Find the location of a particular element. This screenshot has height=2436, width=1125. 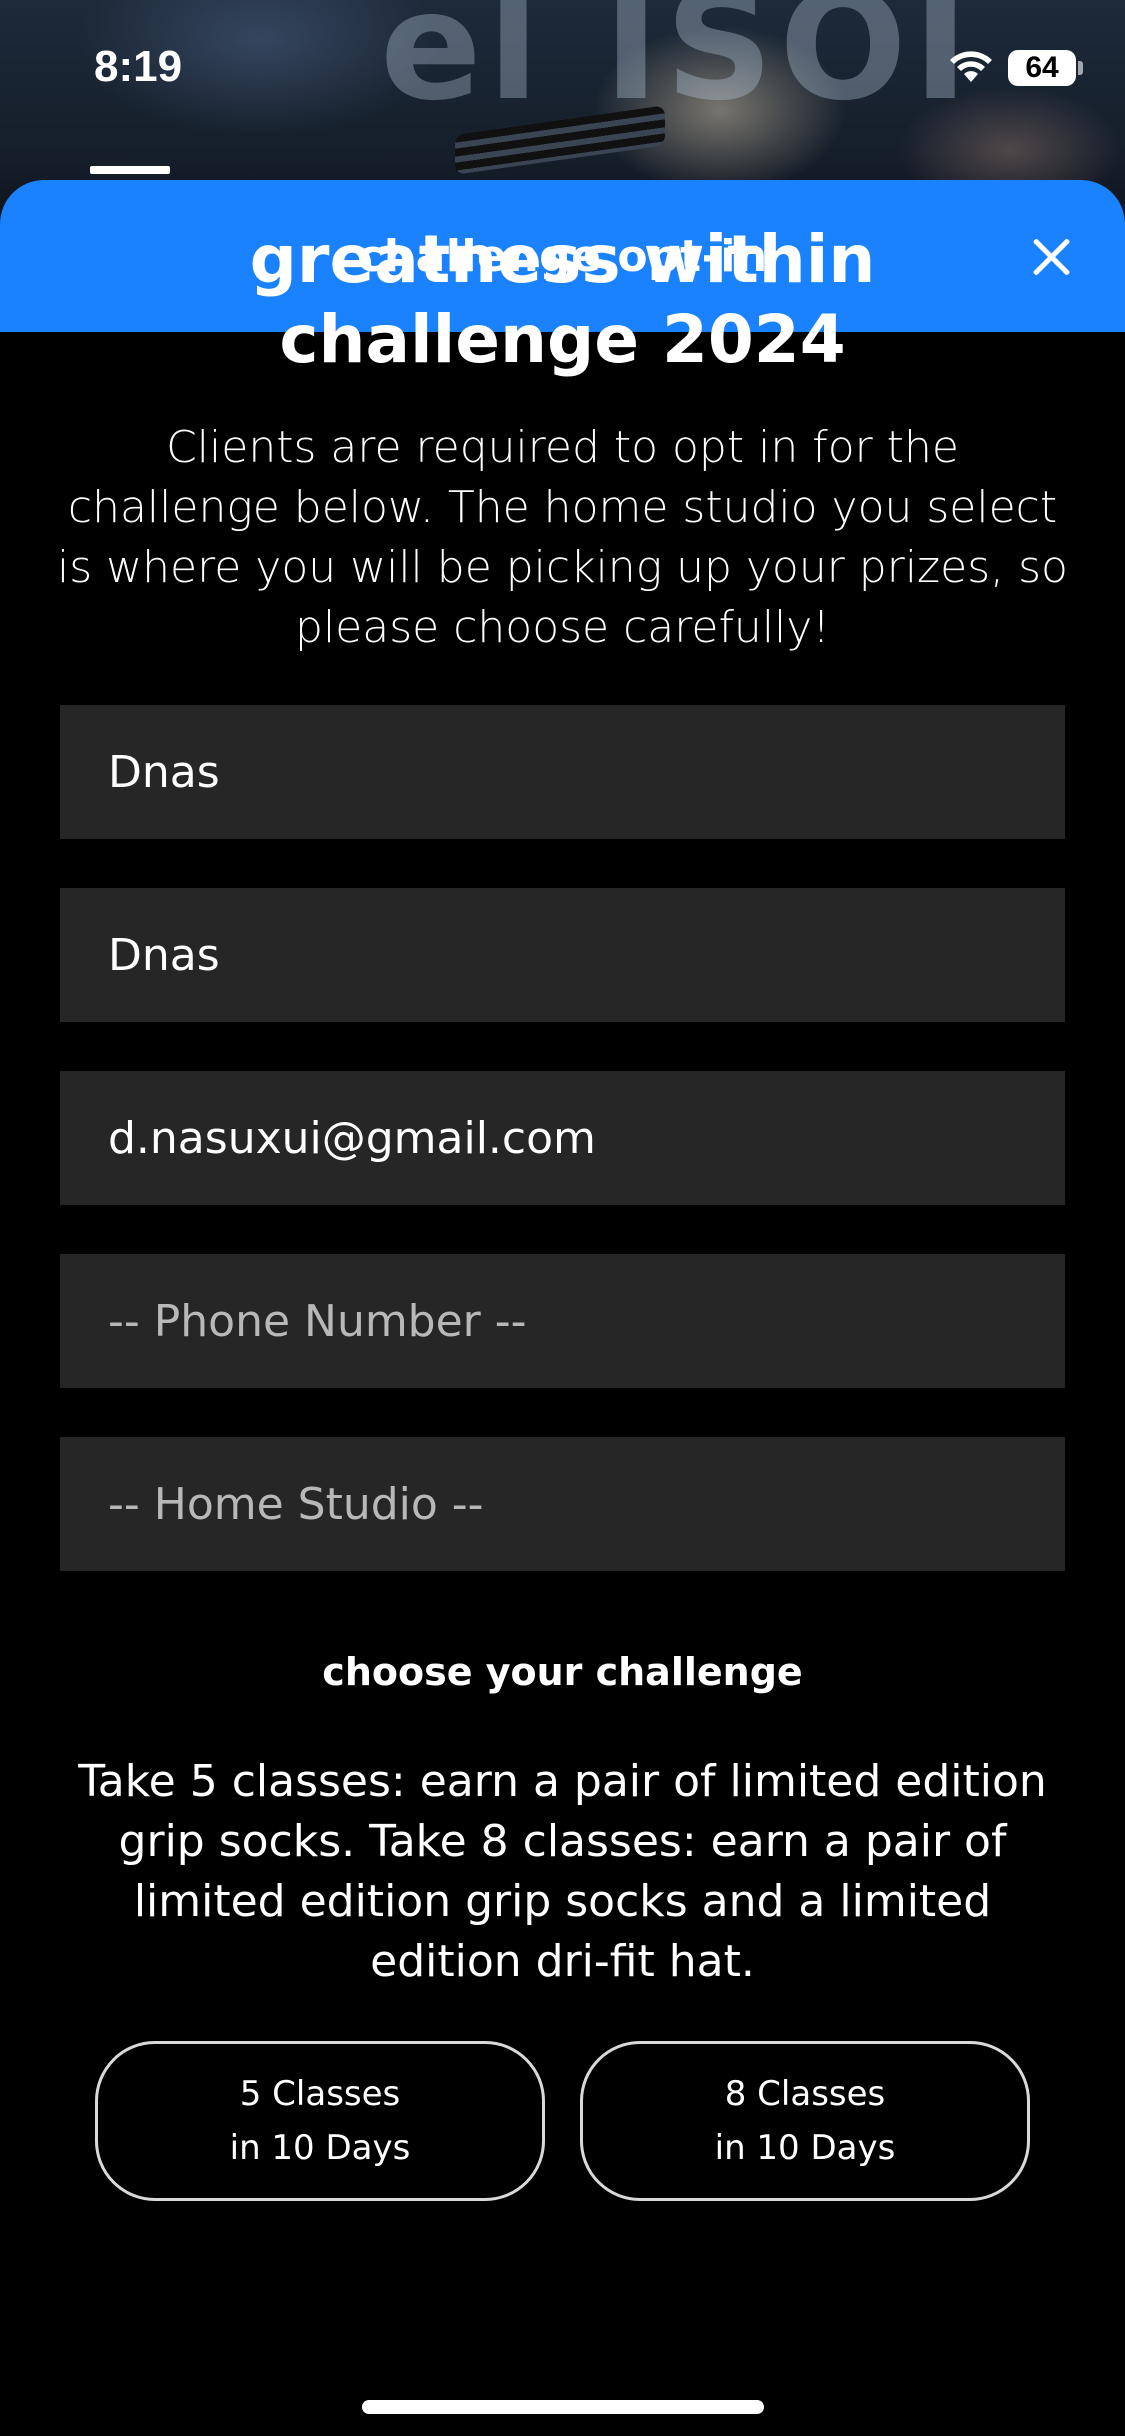

challenge-option-8-classes-button: 8 Classes in 10 Days is located at coordinates (805, 2121).